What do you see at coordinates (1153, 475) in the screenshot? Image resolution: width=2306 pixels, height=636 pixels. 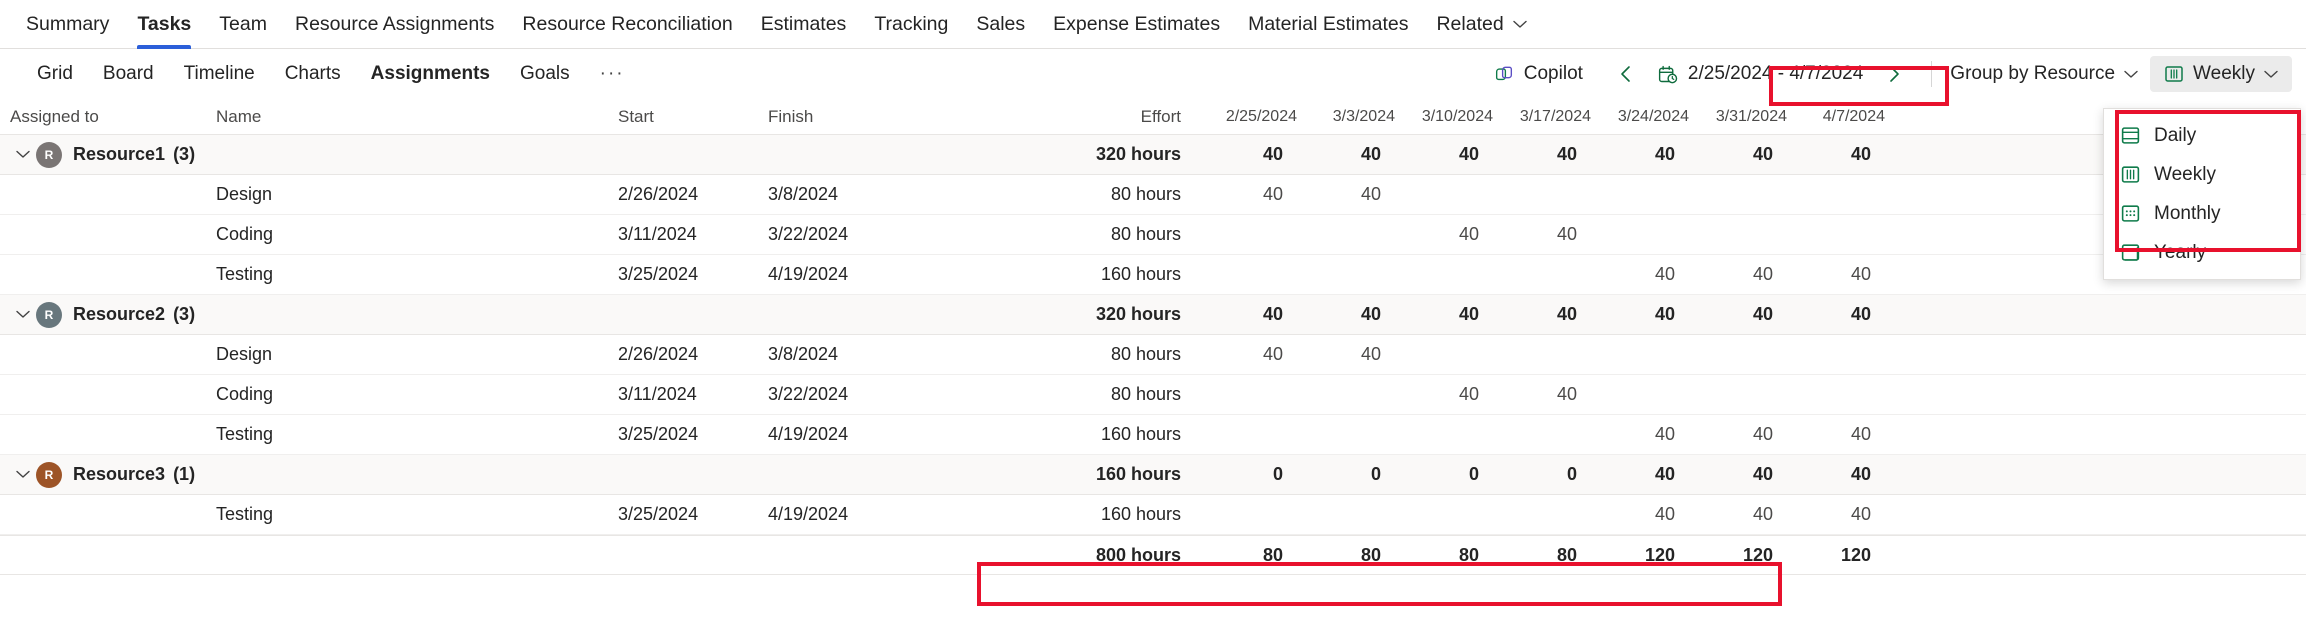 I see `resource-group-row: R Resource3 (1) 160 hours 0 0 0 0 40 40 40` at bounding box center [1153, 475].